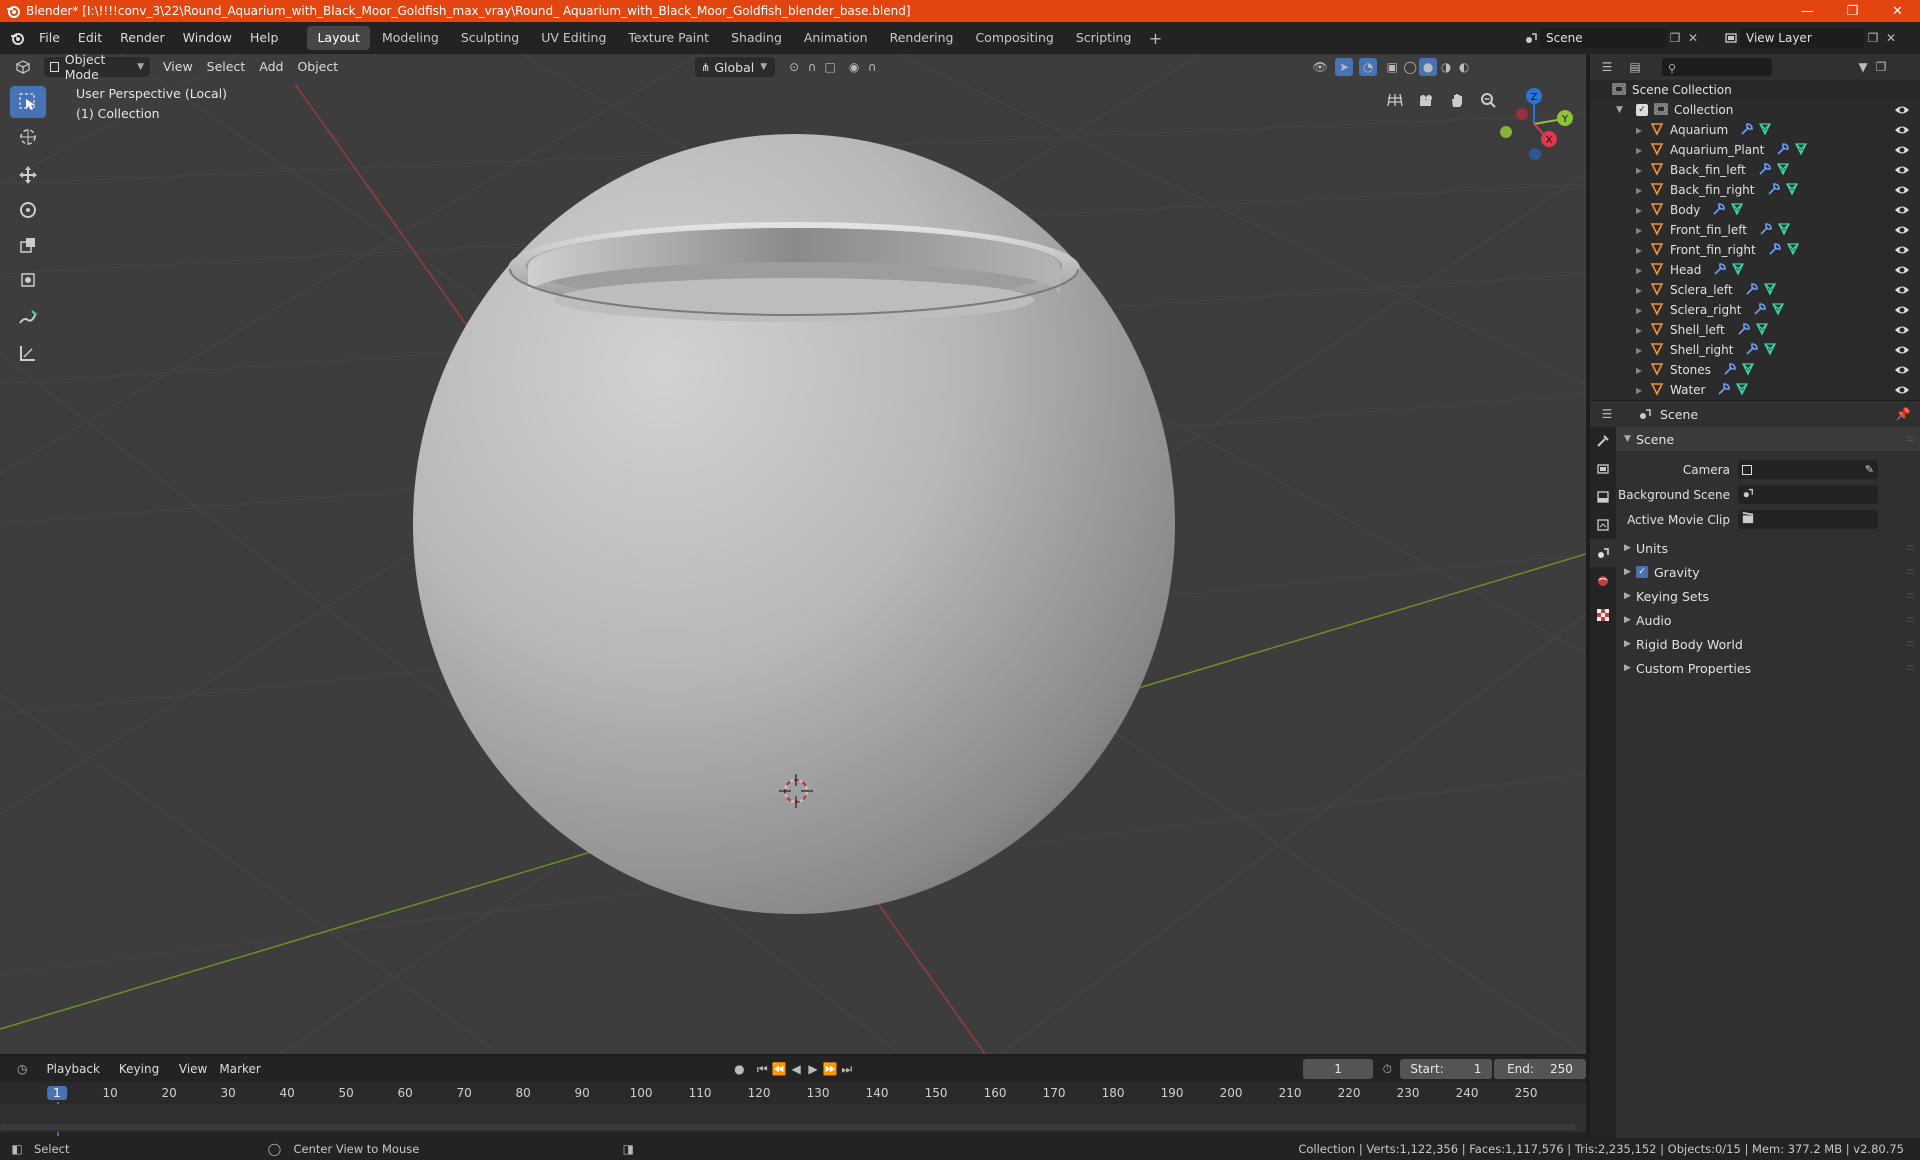 The image size is (1920, 1160). Describe the element at coordinates (1863, 67) in the screenshot. I see `filter-icon: ▼` at that location.